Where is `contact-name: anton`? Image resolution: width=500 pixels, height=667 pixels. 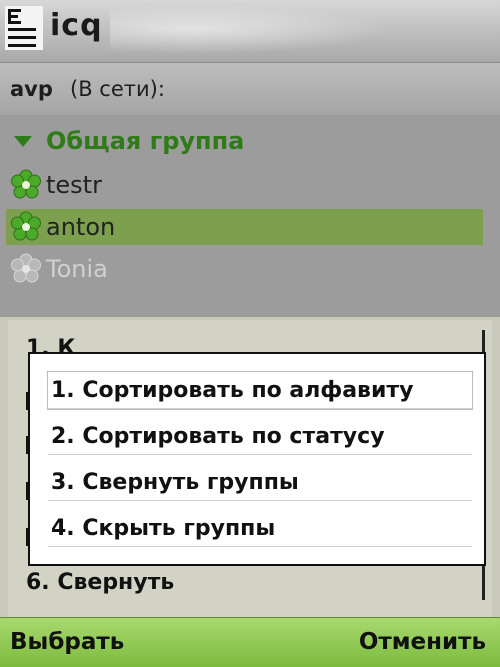 contact-name: anton is located at coordinates (81, 227).